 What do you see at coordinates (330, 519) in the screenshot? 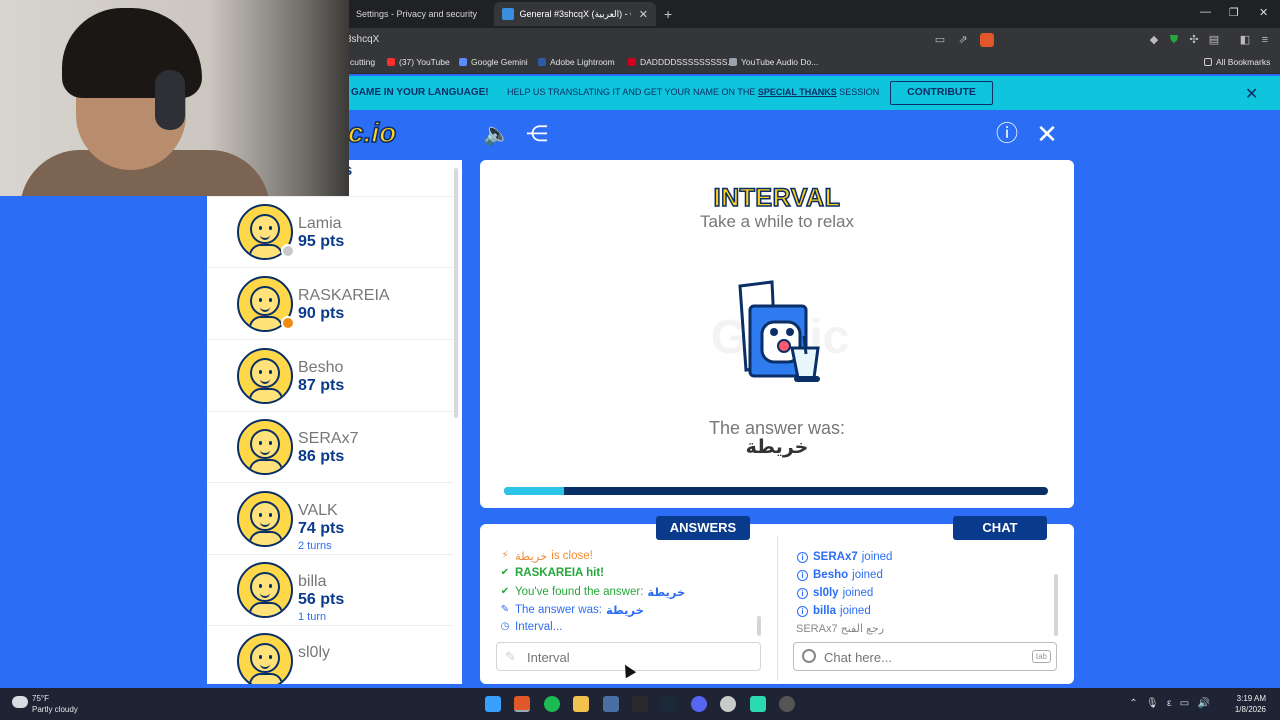
I see `player-row: VALK 74 pts 2 turns` at bounding box center [330, 519].